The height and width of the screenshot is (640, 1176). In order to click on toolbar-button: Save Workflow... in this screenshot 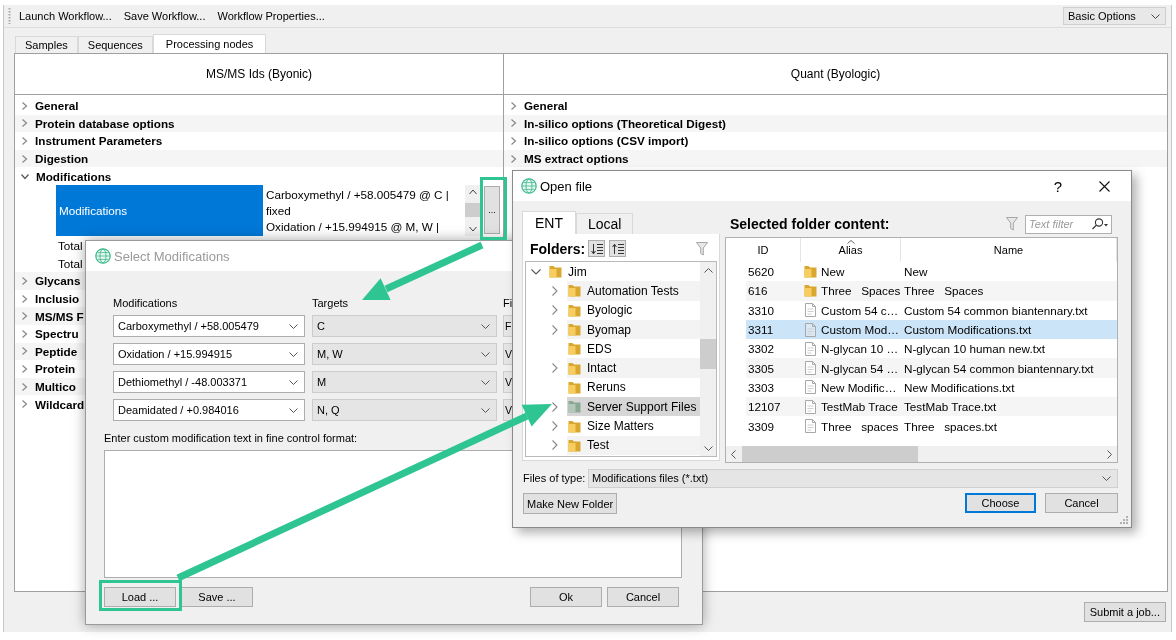, I will do `click(164, 16)`.